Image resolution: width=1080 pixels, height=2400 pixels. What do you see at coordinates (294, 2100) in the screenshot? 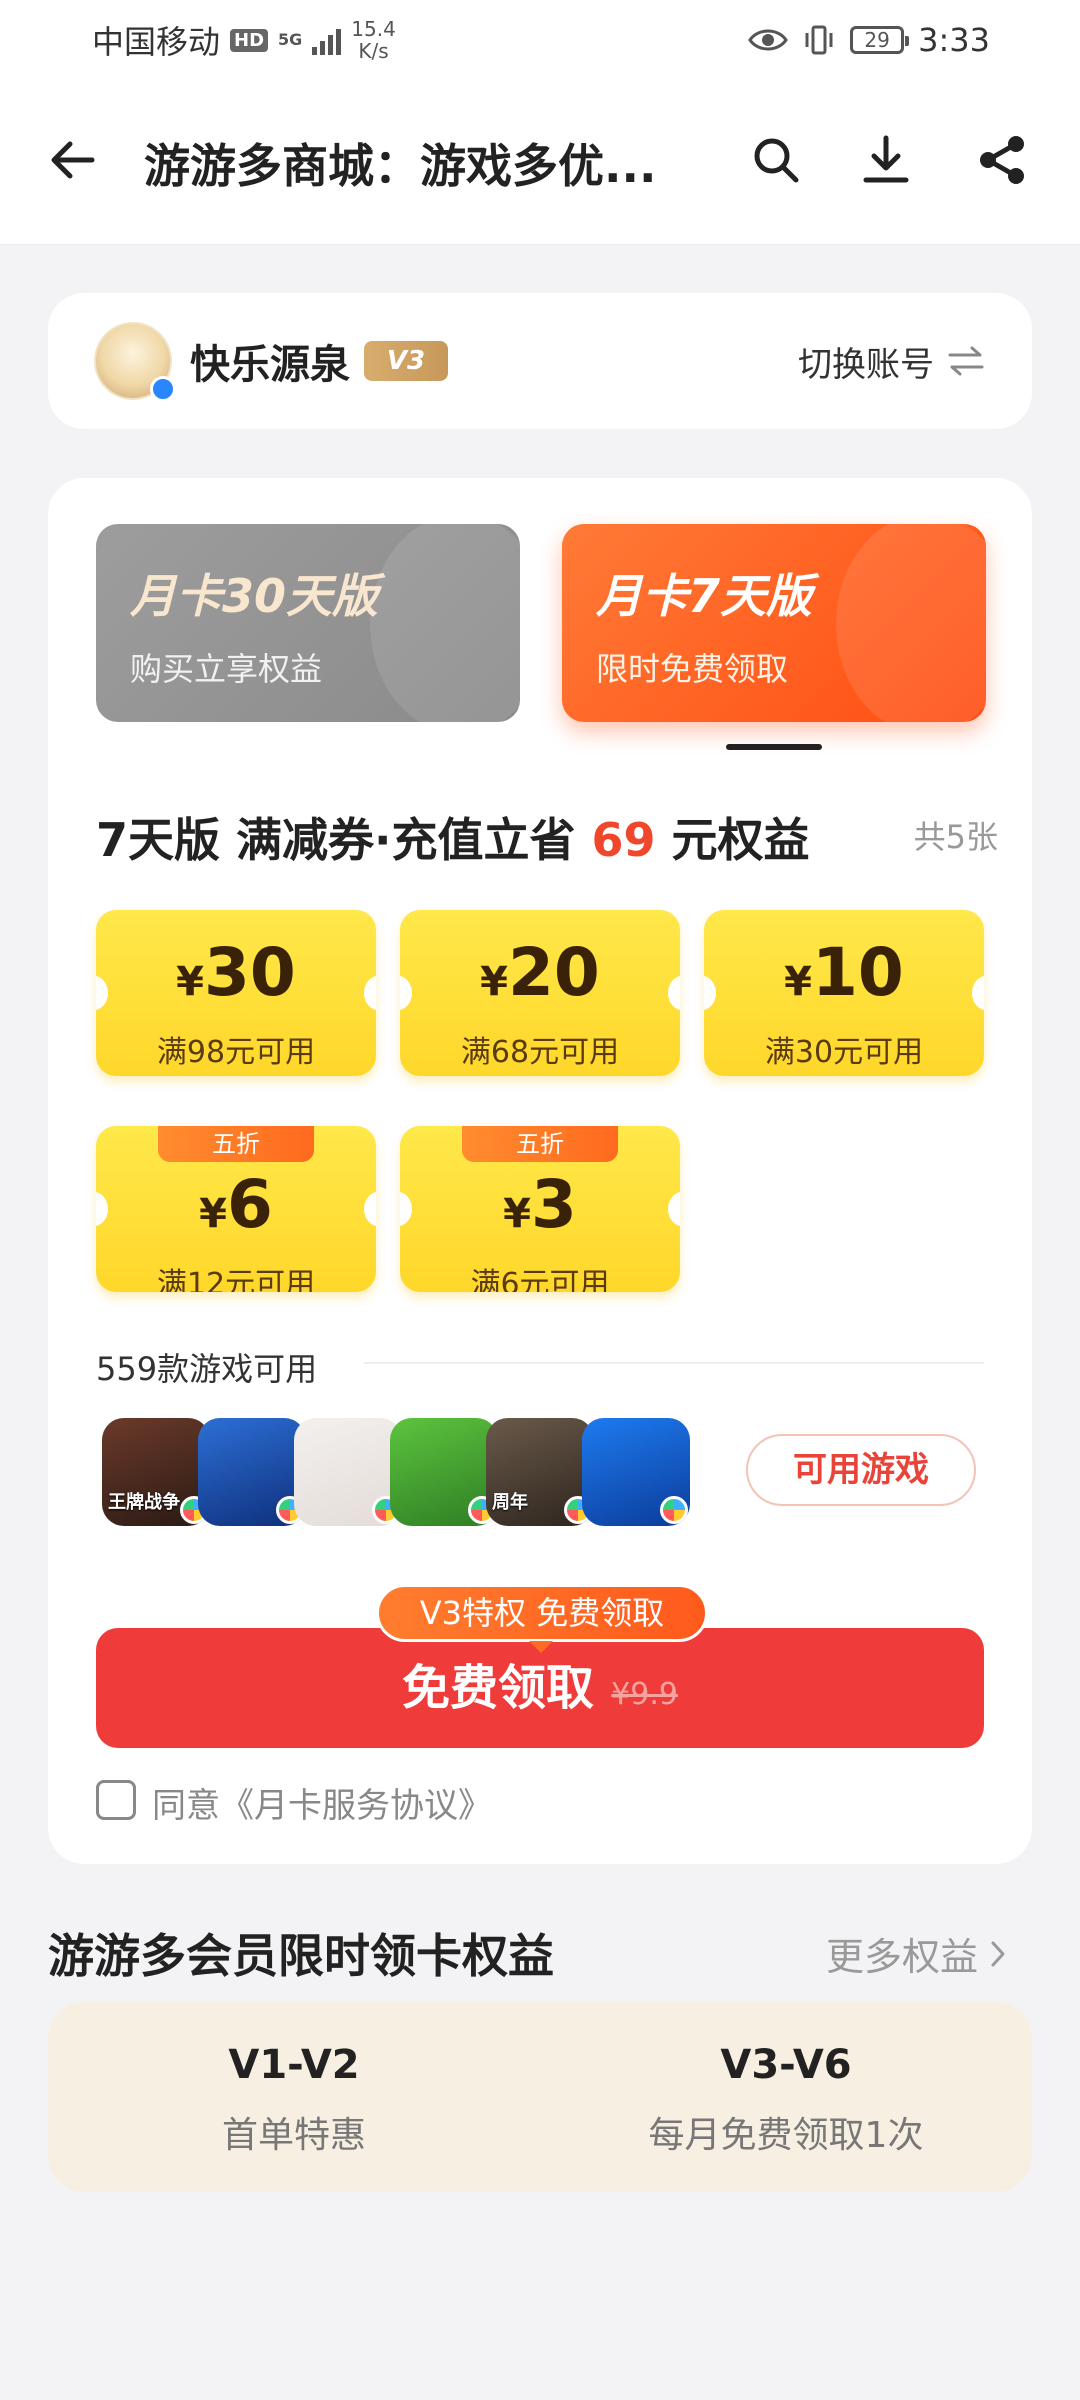
I see `benefit-tier-column: V1-V2 首单特惠` at bounding box center [294, 2100].